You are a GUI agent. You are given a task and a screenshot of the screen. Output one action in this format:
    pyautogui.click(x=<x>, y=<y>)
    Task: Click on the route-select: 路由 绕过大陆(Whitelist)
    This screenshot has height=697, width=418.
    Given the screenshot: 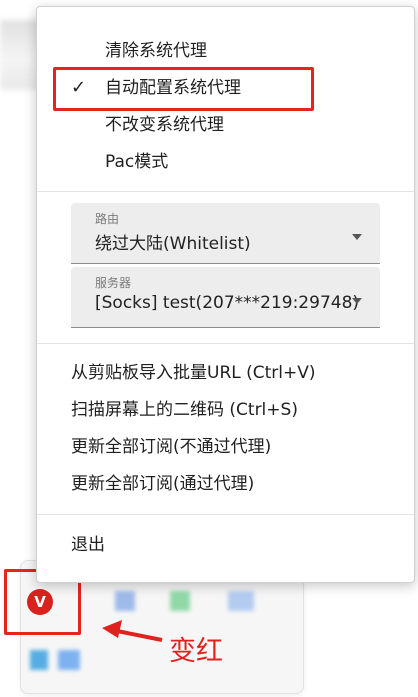 What is the action you would take?
    pyautogui.click(x=225, y=233)
    